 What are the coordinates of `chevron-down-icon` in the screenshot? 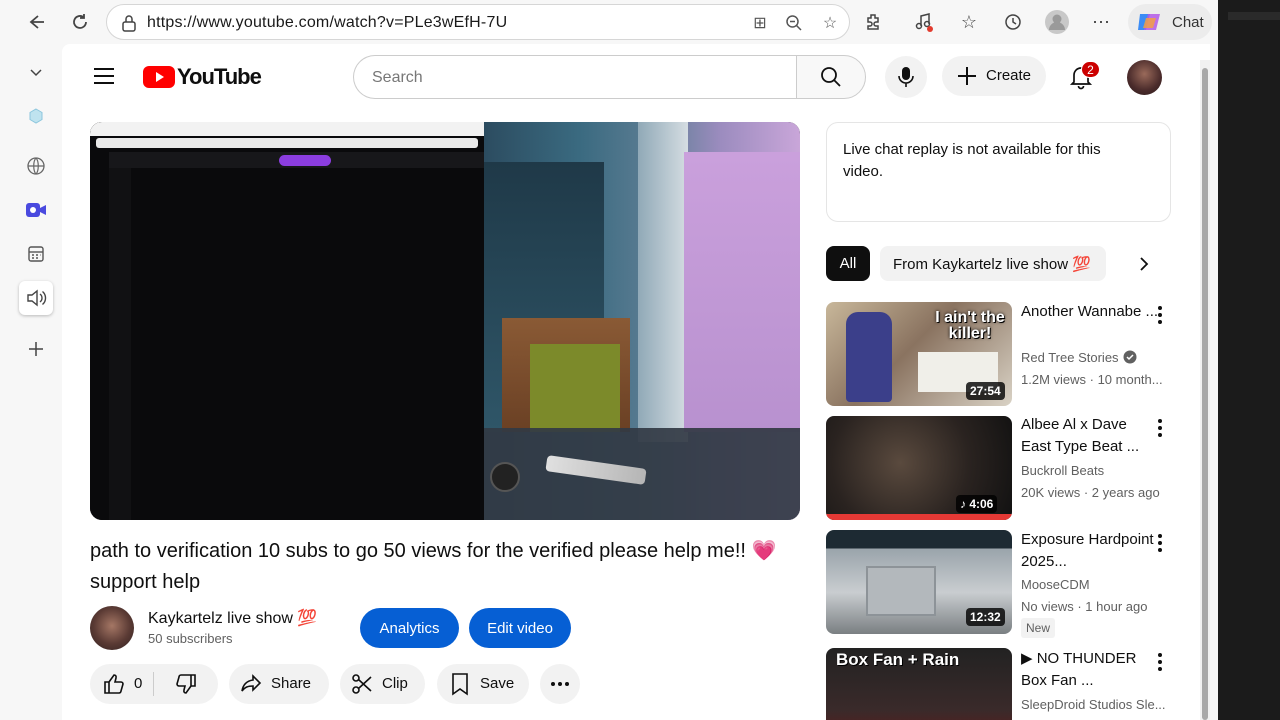 It's located at (36, 72).